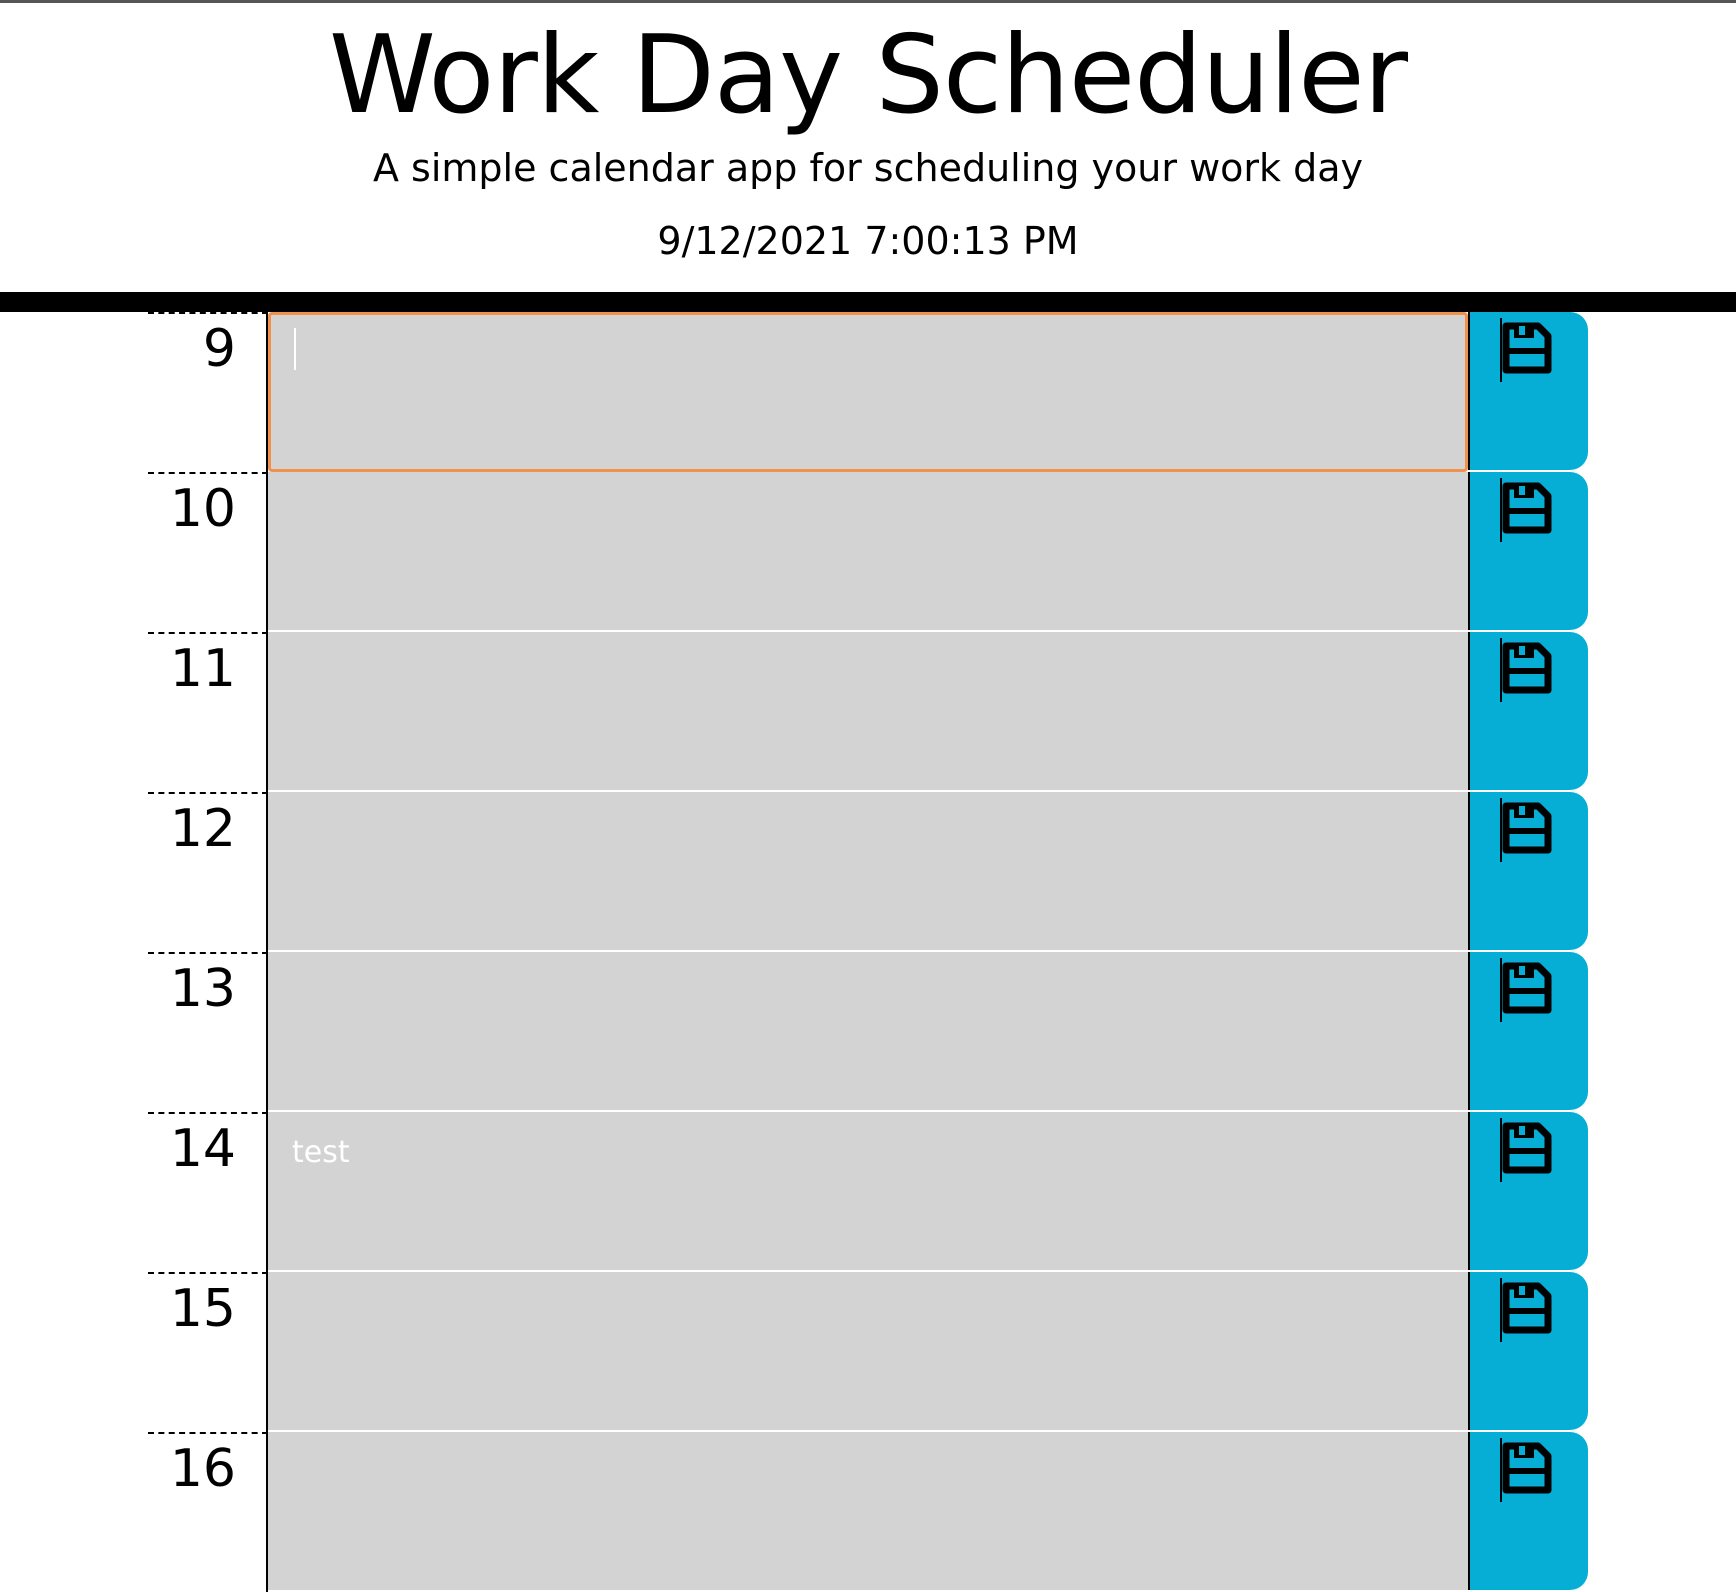  What do you see at coordinates (295, 349) in the screenshot?
I see `text-caret` at bounding box center [295, 349].